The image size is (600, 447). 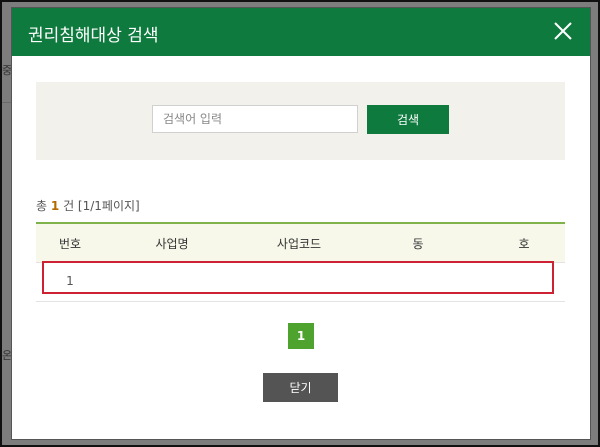 What do you see at coordinates (7, 70) in the screenshot?
I see `background-fragment: 중` at bounding box center [7, 70].